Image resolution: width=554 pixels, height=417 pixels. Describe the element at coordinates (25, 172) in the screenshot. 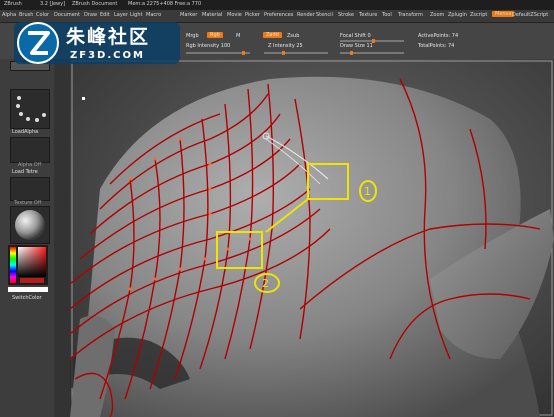

I see `load-texture-button: Load Tetre` at that location.